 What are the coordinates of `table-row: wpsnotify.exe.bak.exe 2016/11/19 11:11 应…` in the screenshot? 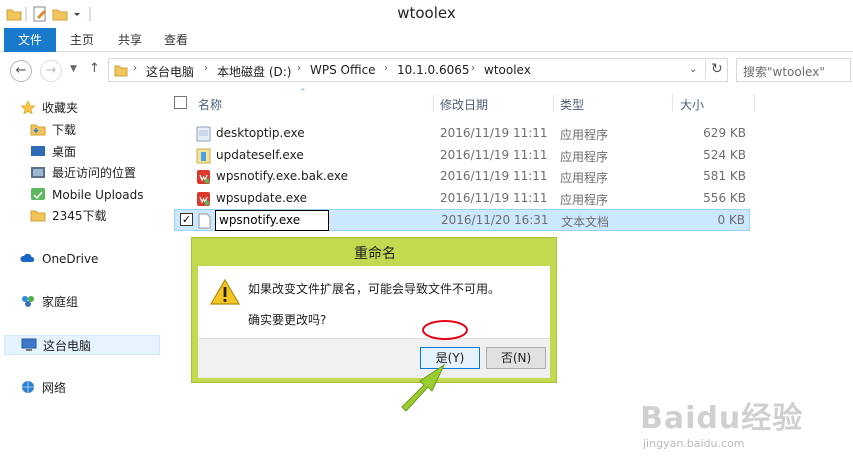 It's located at (462, 177).